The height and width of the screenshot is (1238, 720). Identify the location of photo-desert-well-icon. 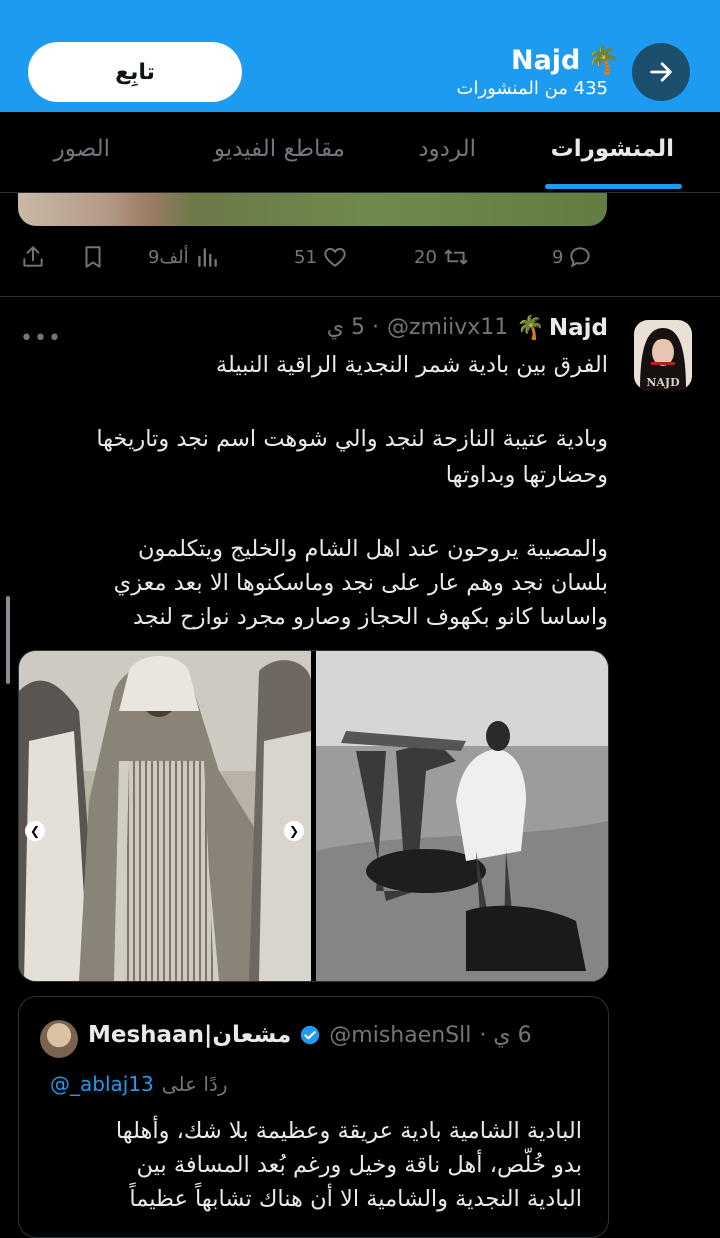
(462, 816).